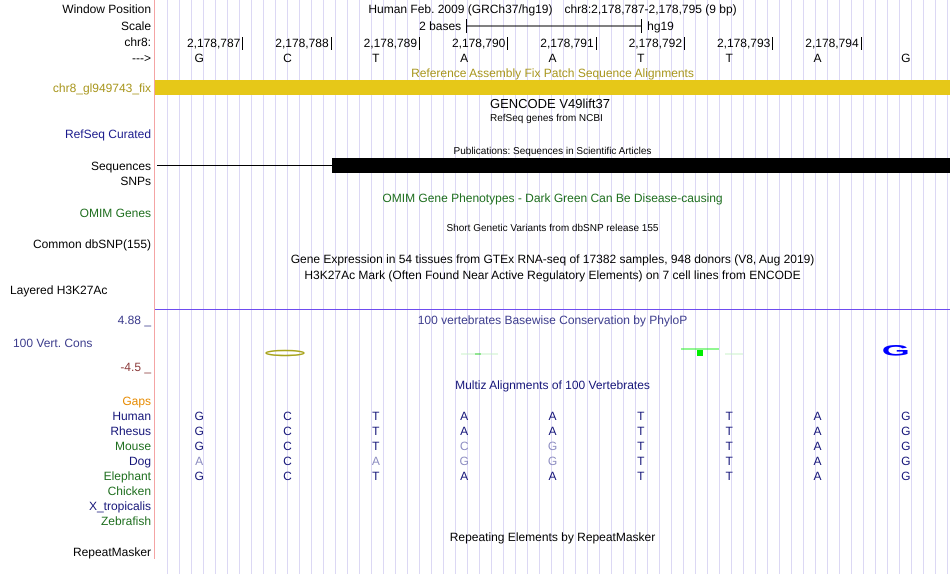  What do you see at coordinates (660, 25) in the screenshot?
I see `scale-assembly: hg19` at bounding box center [660, 25].